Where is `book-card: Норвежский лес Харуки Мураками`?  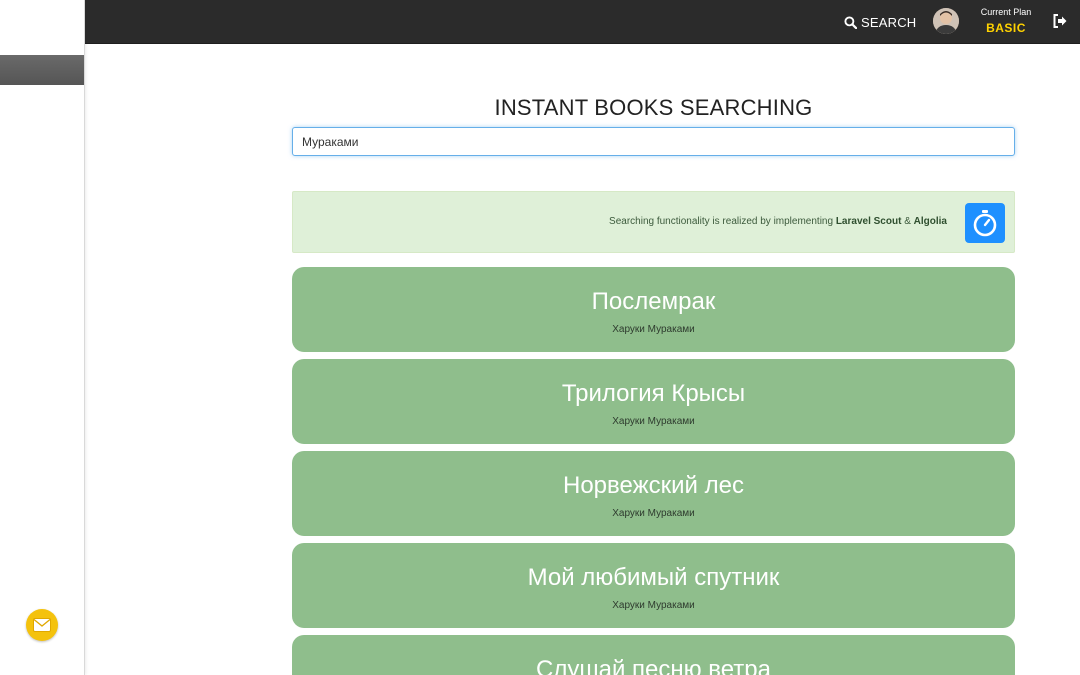
book-card: Норвежский лес Харуки Мураками is located at coordinates (653, 493).